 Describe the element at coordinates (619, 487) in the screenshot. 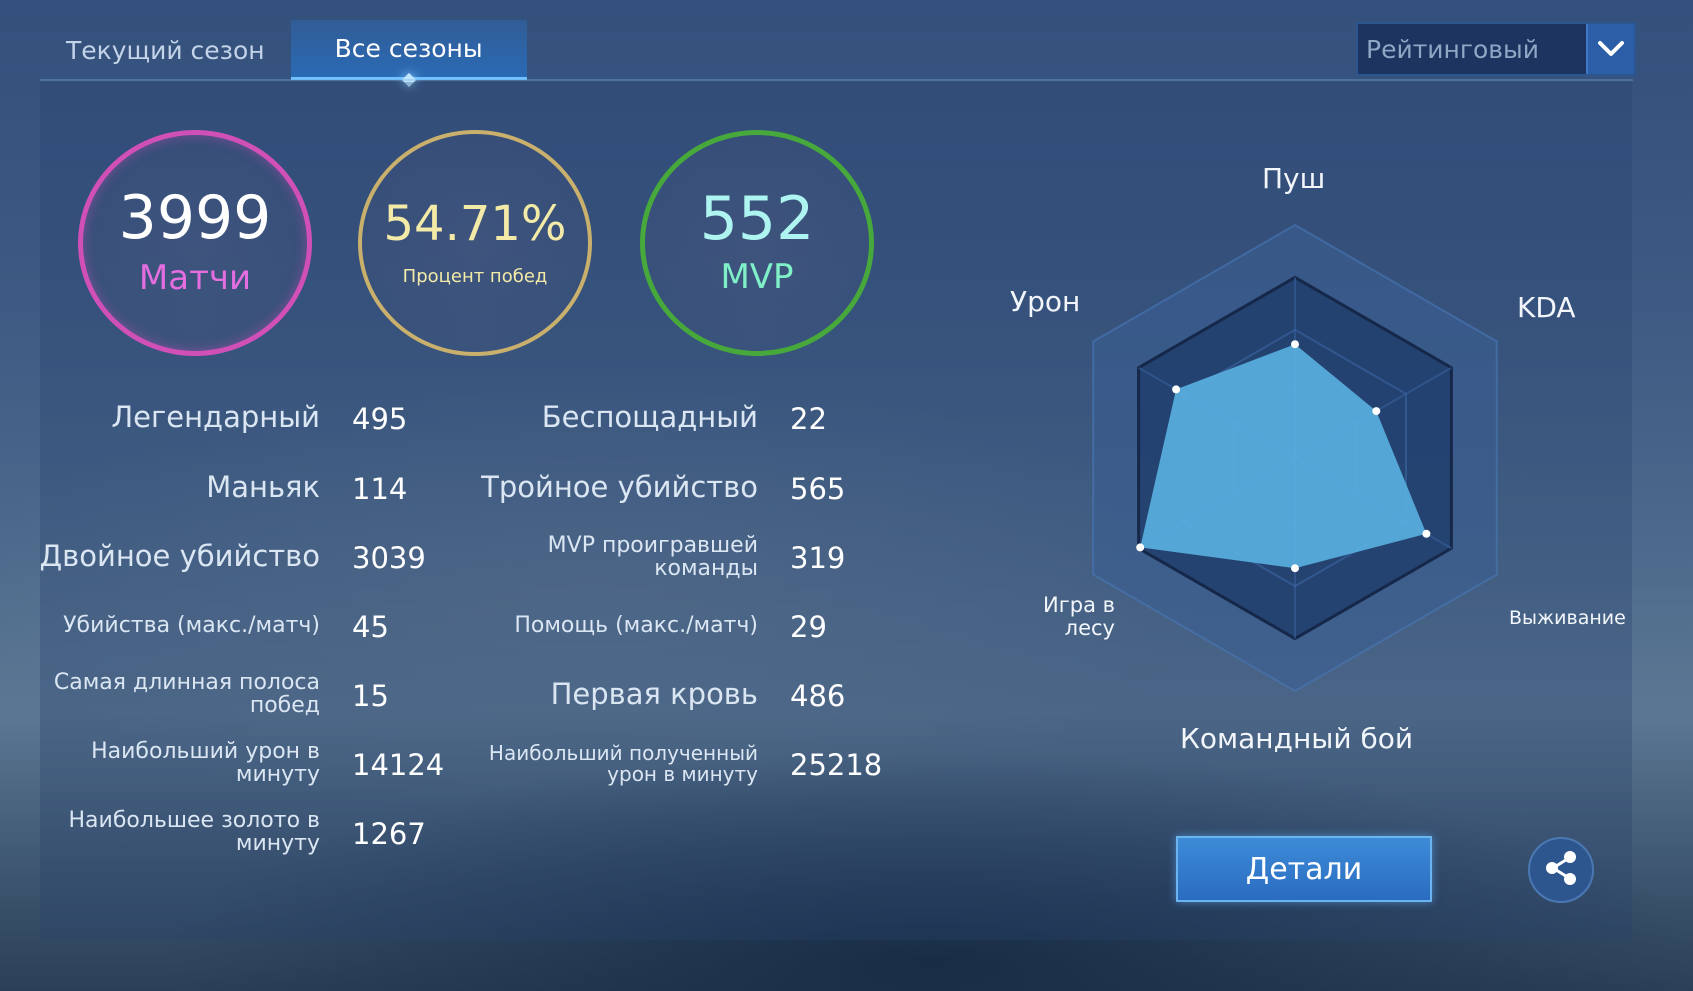

I see `stat-label: Тройное убийство` at that location.